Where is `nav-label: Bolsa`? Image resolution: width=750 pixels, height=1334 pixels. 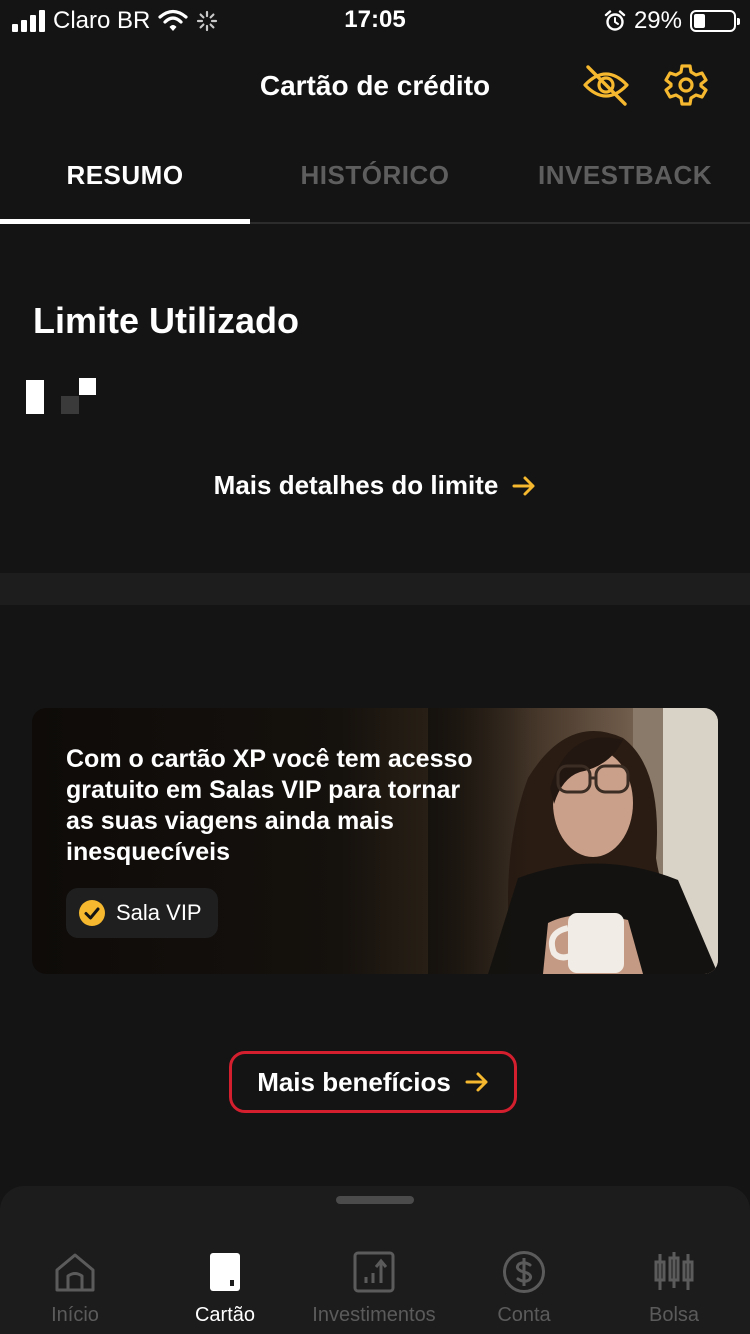 nav-label: Bolsa is located at coordinates (674, 1315).